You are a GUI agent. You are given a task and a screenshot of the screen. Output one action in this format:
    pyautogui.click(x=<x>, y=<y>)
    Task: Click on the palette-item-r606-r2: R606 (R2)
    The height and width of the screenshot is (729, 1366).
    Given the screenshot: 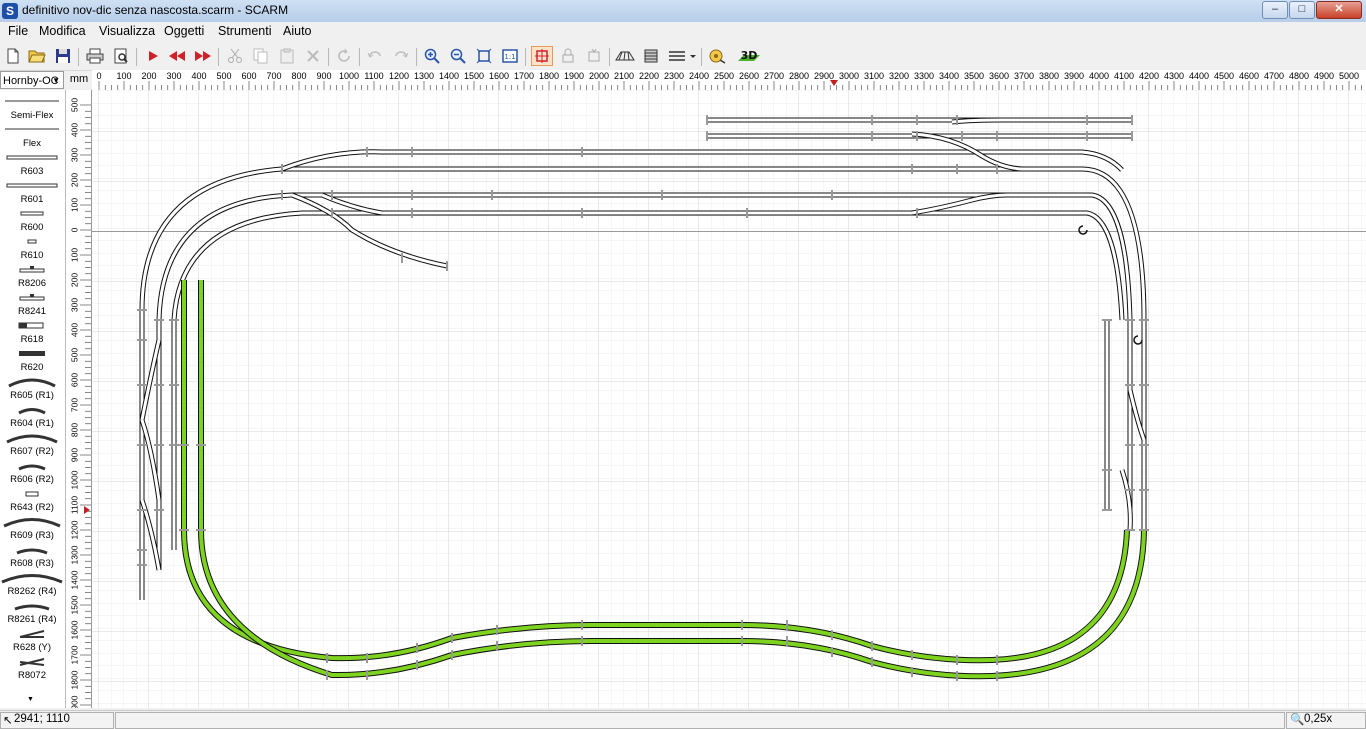 What is the action you would take?
    pyautogui.click(x=32, y=471)
    